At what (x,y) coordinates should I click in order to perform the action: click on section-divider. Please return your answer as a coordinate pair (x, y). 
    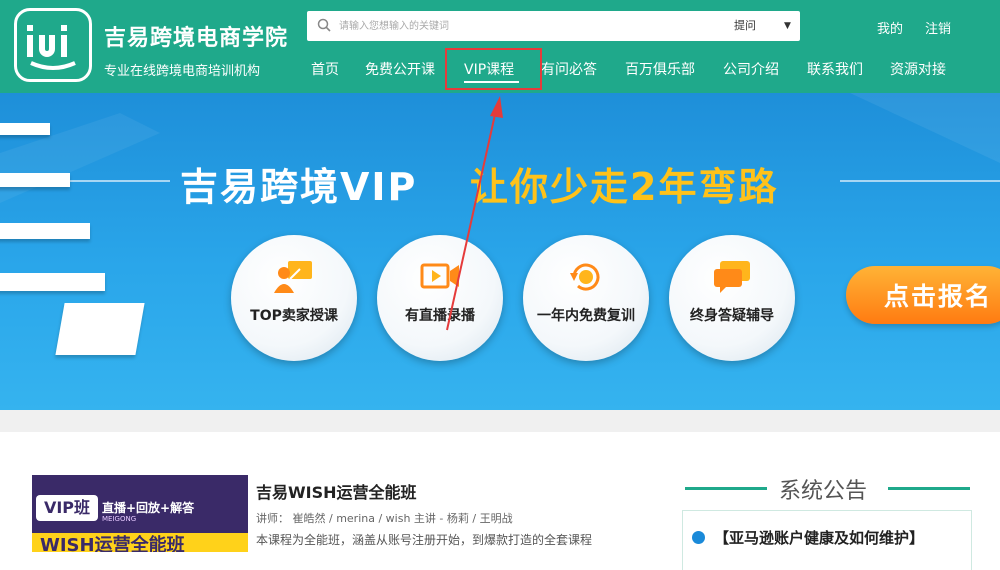
    Looking at the image, I should click on (500, 421).